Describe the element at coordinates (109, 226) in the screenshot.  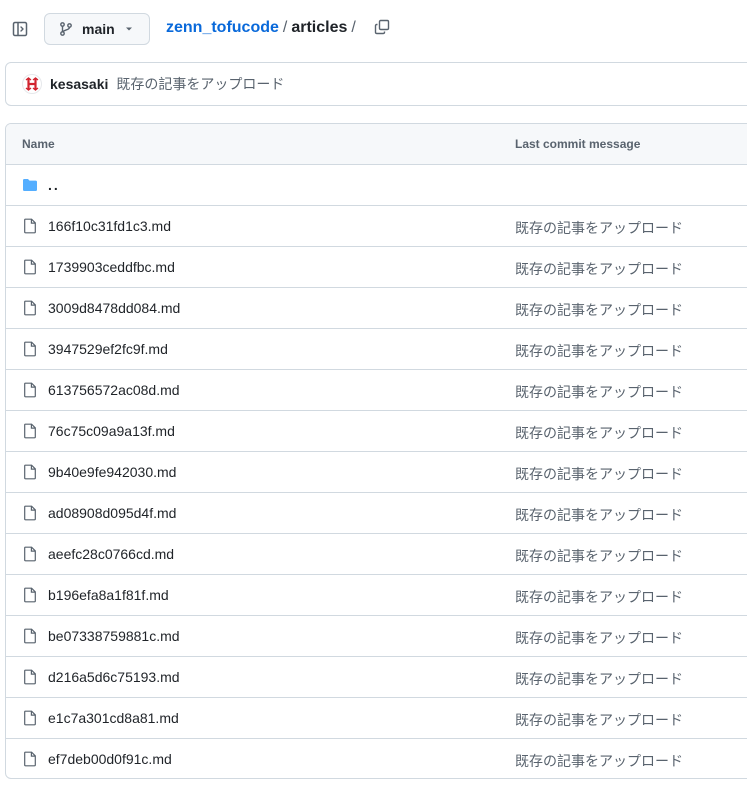
I see `file-name-link: 166f10c31fd1c3.md` at that location.